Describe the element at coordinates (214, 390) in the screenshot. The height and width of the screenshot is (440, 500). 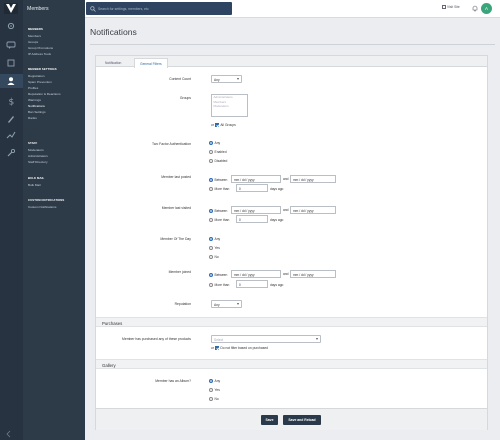
I see `album-yes: Yes` at that location.